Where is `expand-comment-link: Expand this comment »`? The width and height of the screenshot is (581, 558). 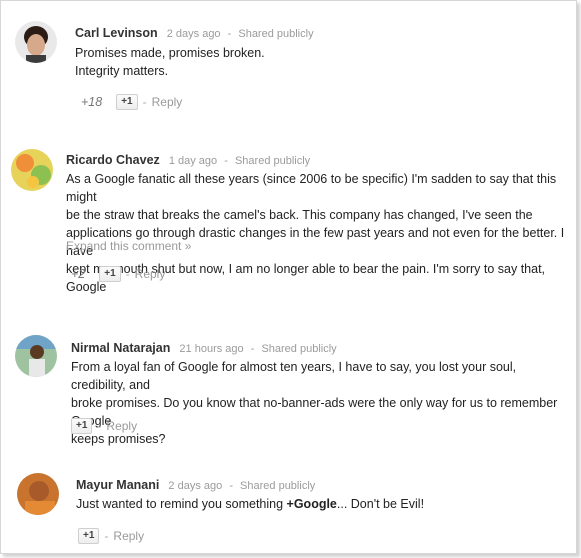 expand-comment-link: Expand this comment » is located at coordinates (128, 246).